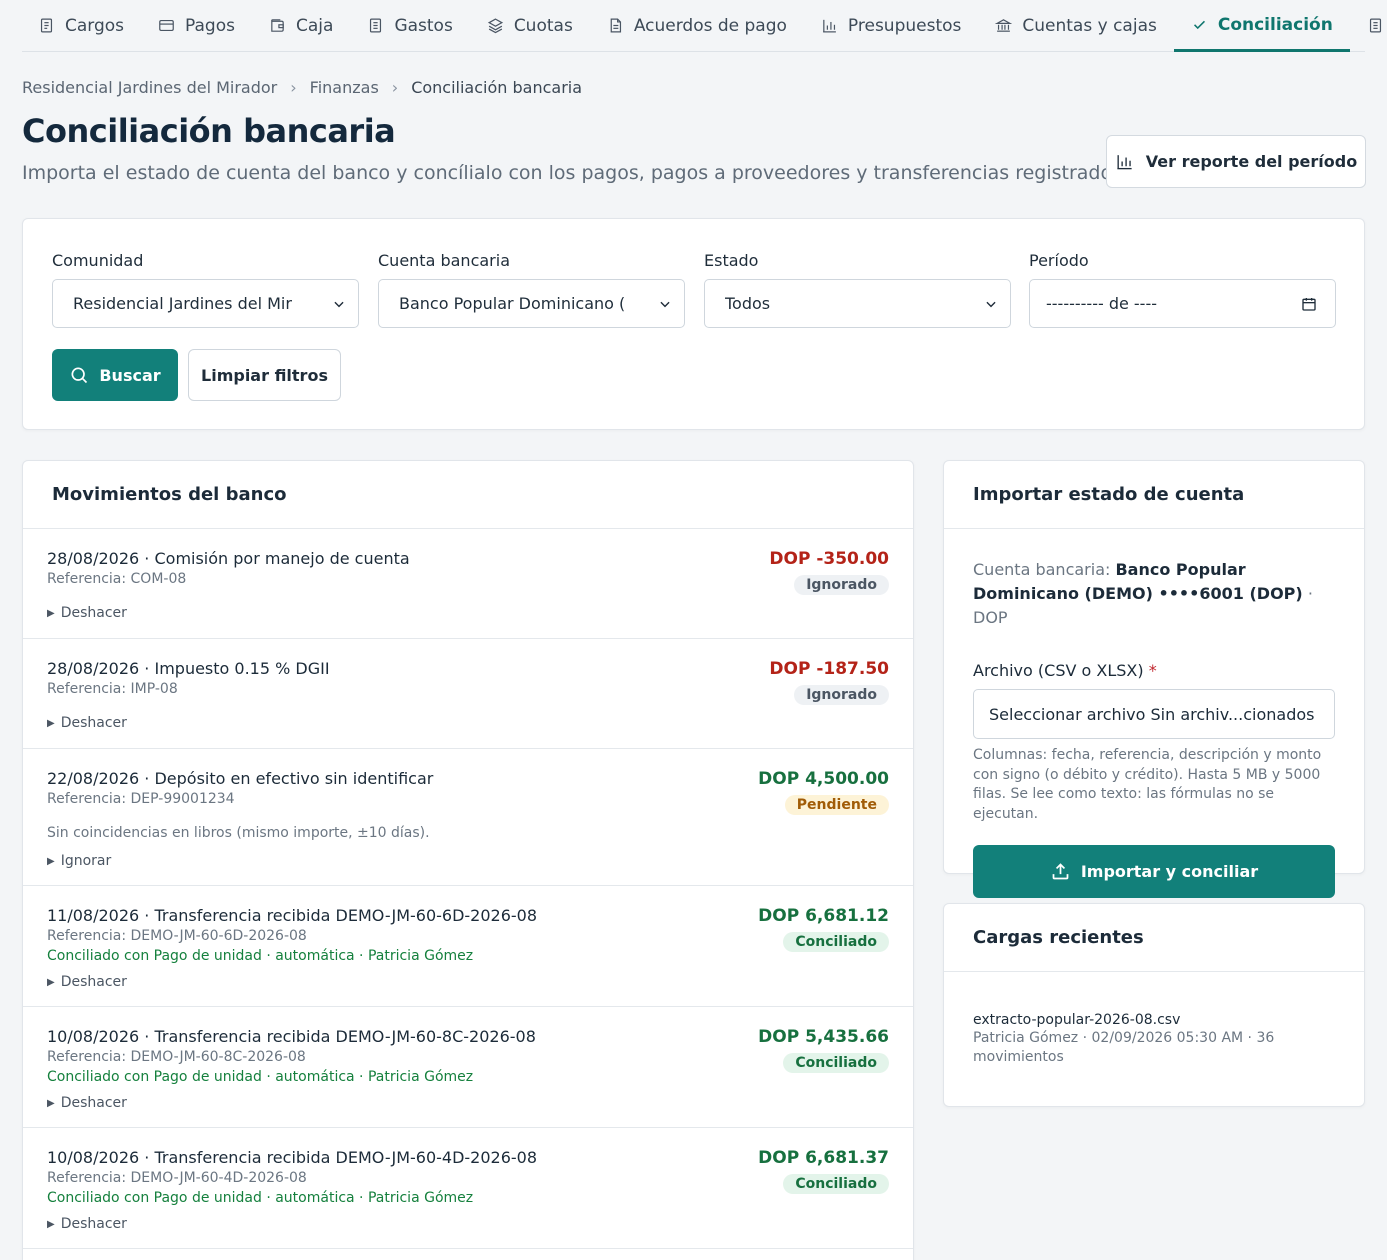 This screenshot has width=1387, height=1260. I want to click on required-mark: *, so click(1152, 670).